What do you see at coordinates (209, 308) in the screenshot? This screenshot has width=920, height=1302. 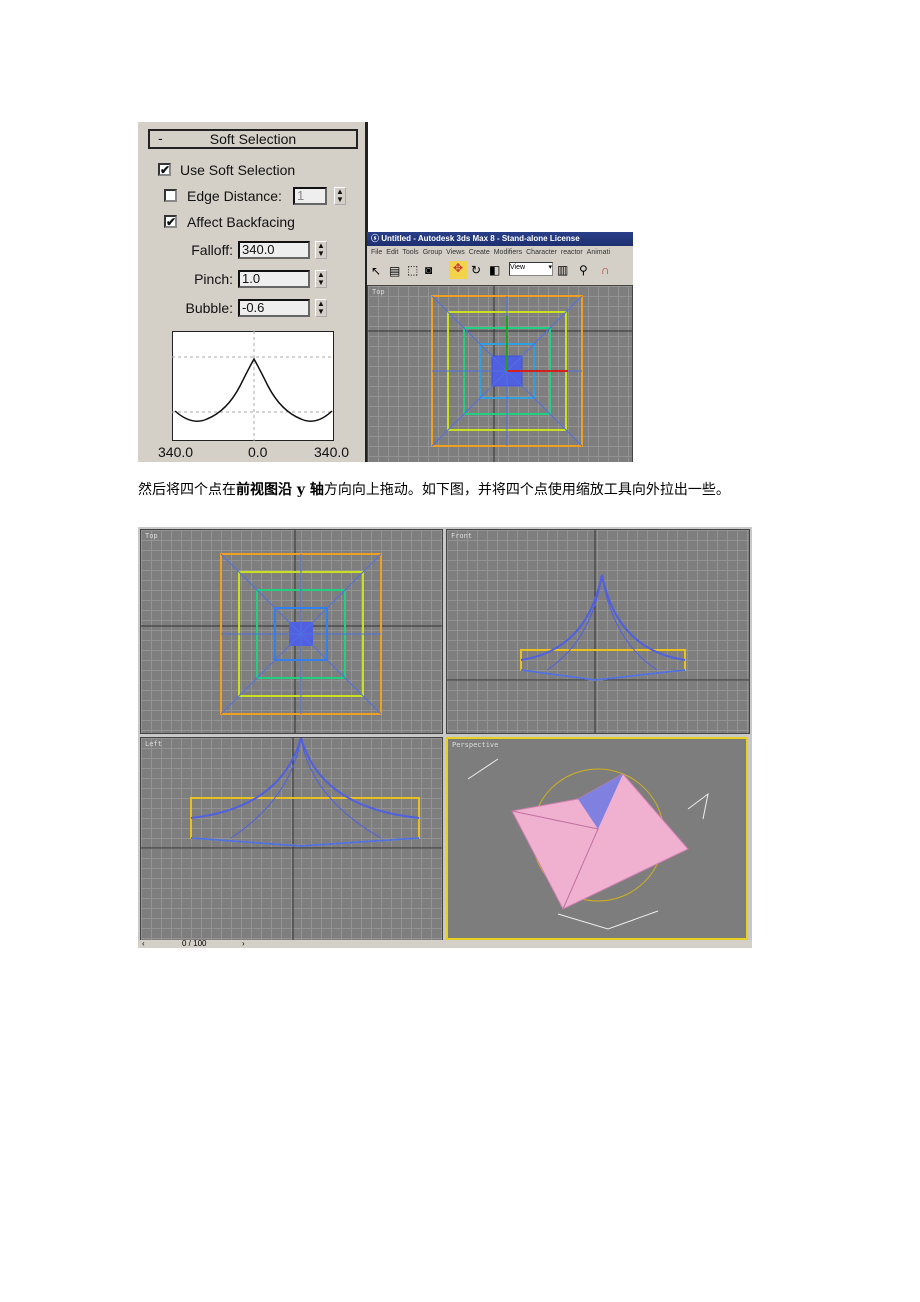 I see `bubble-label: Bubble:` at bounding box center [209, 308].